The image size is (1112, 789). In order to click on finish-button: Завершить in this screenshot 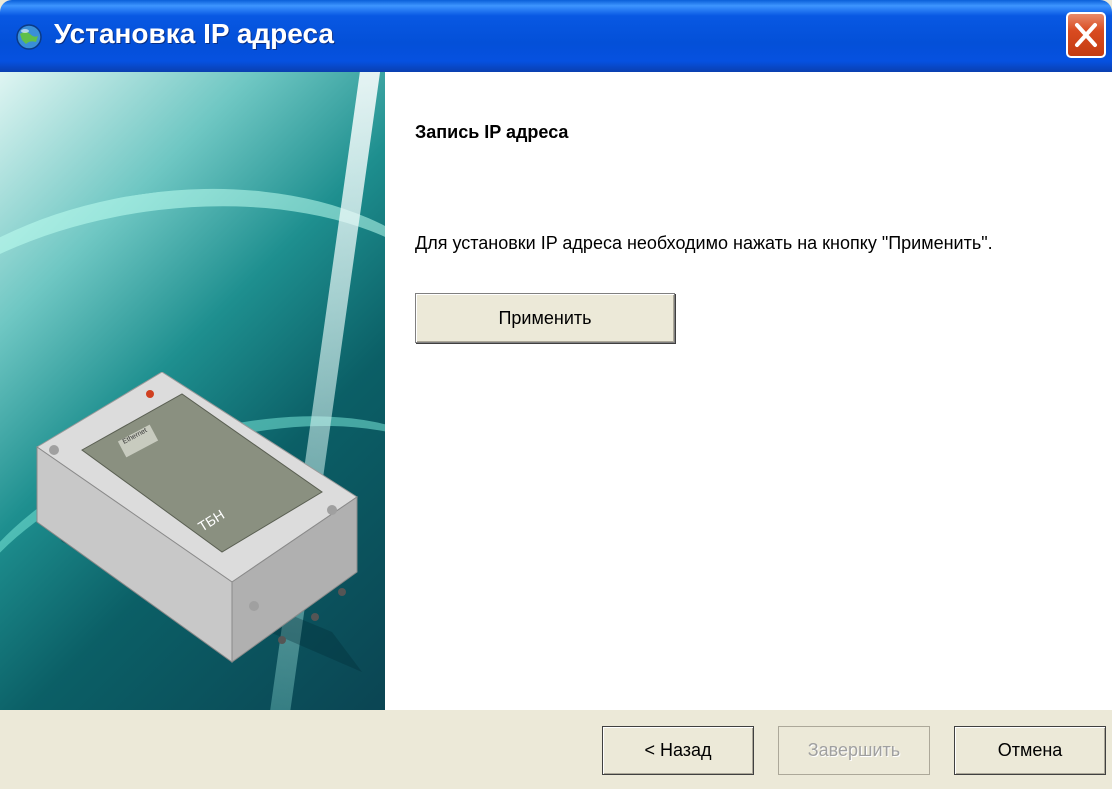, I will do `click(854, 750)`.